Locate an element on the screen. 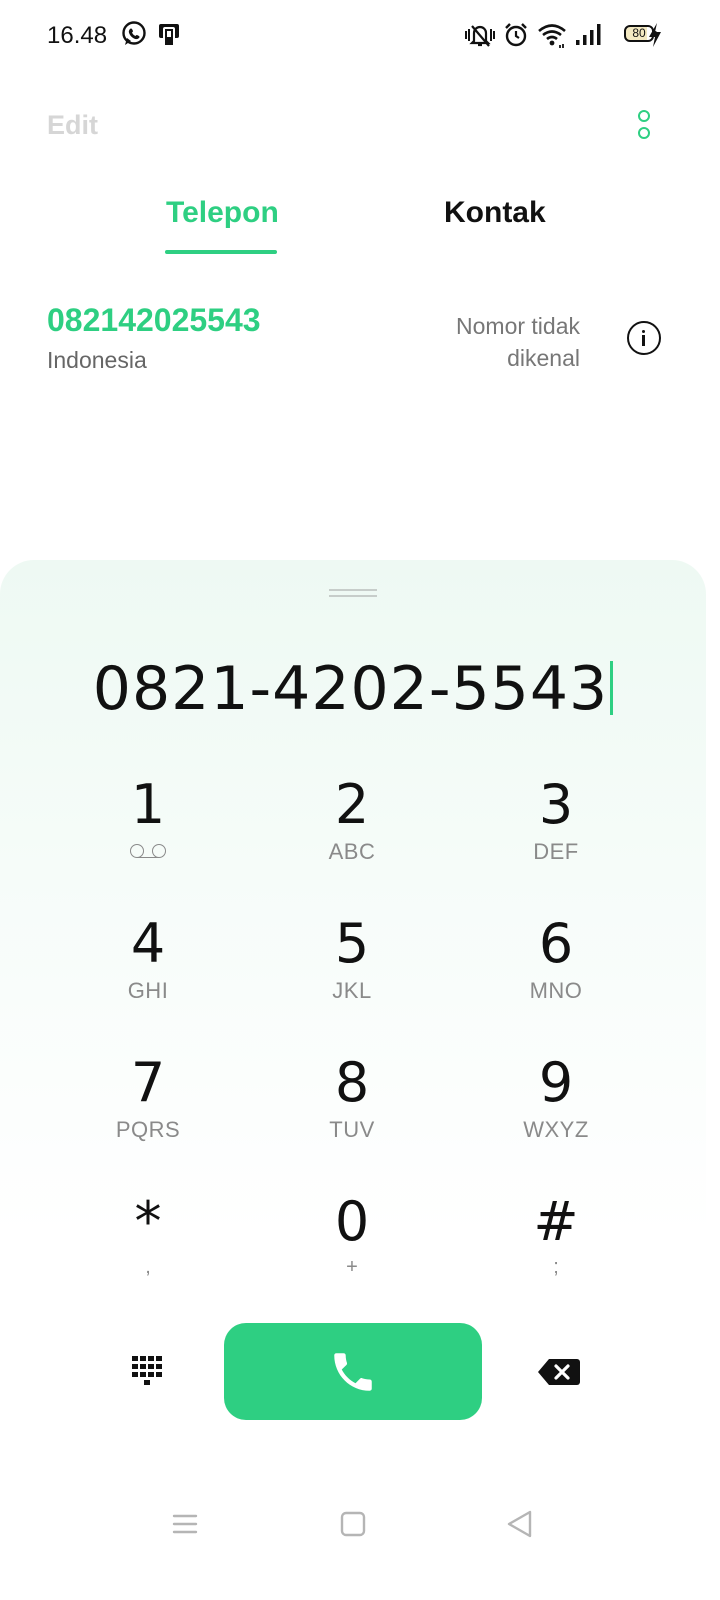  key-digit: 0 is located at coordinates (352, 1221).